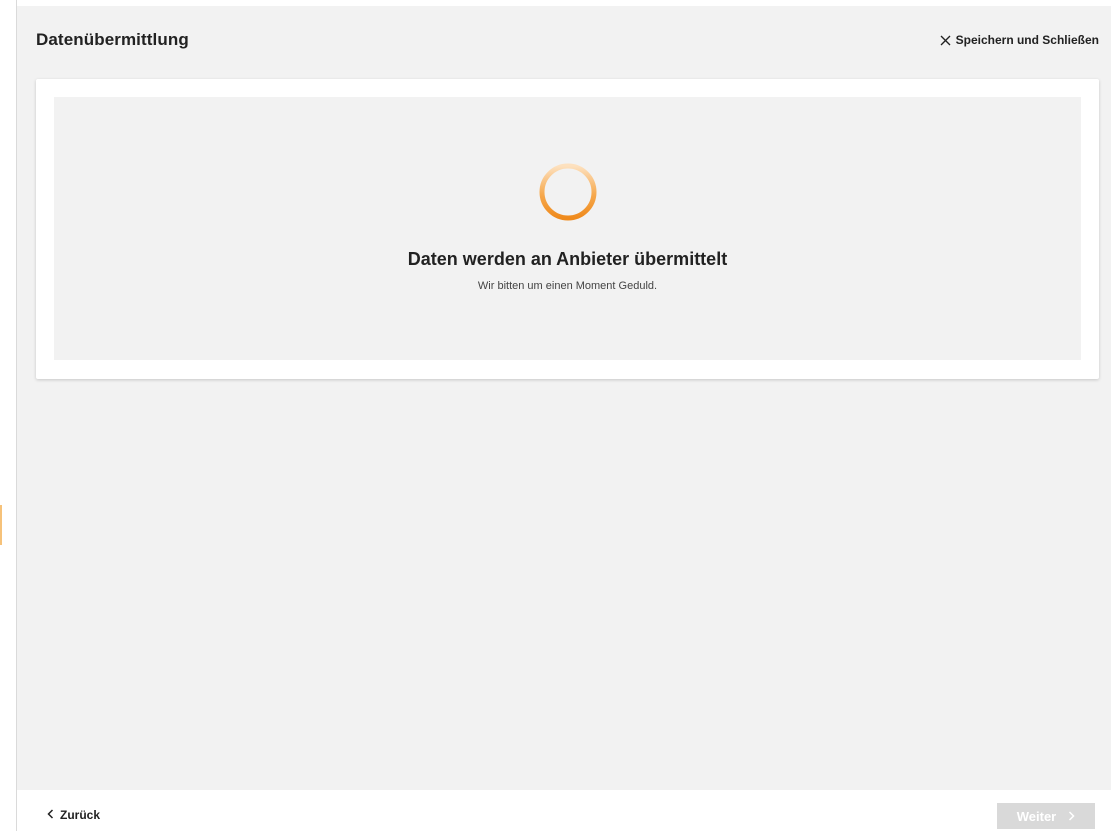  I want to click on left-edge-strip, so click(8, 415).